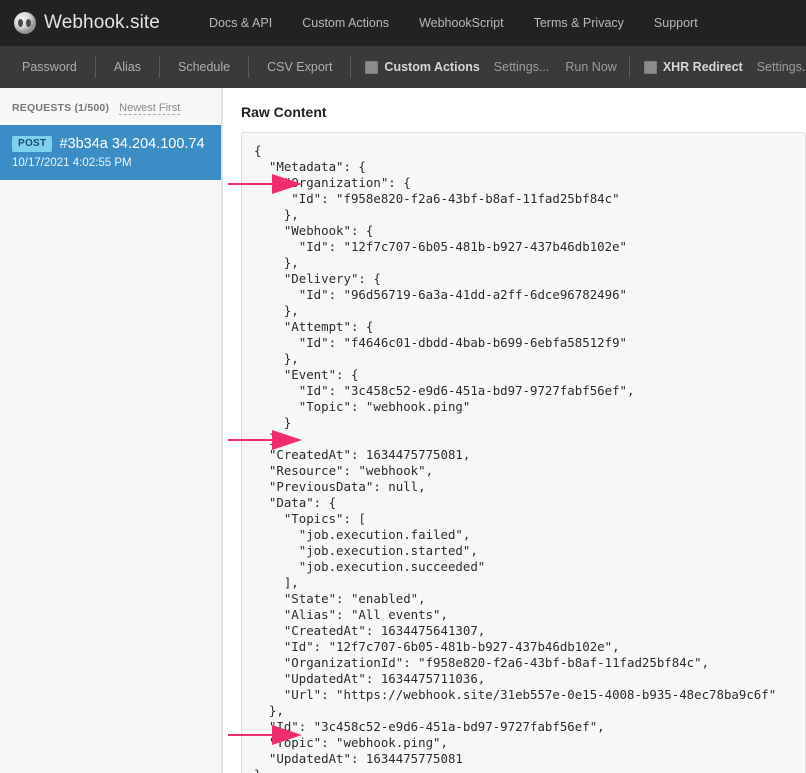 The image size is (806, 773). I want to click on request-item-title: #3b34a 34.204.100.74, so click(132, 144).